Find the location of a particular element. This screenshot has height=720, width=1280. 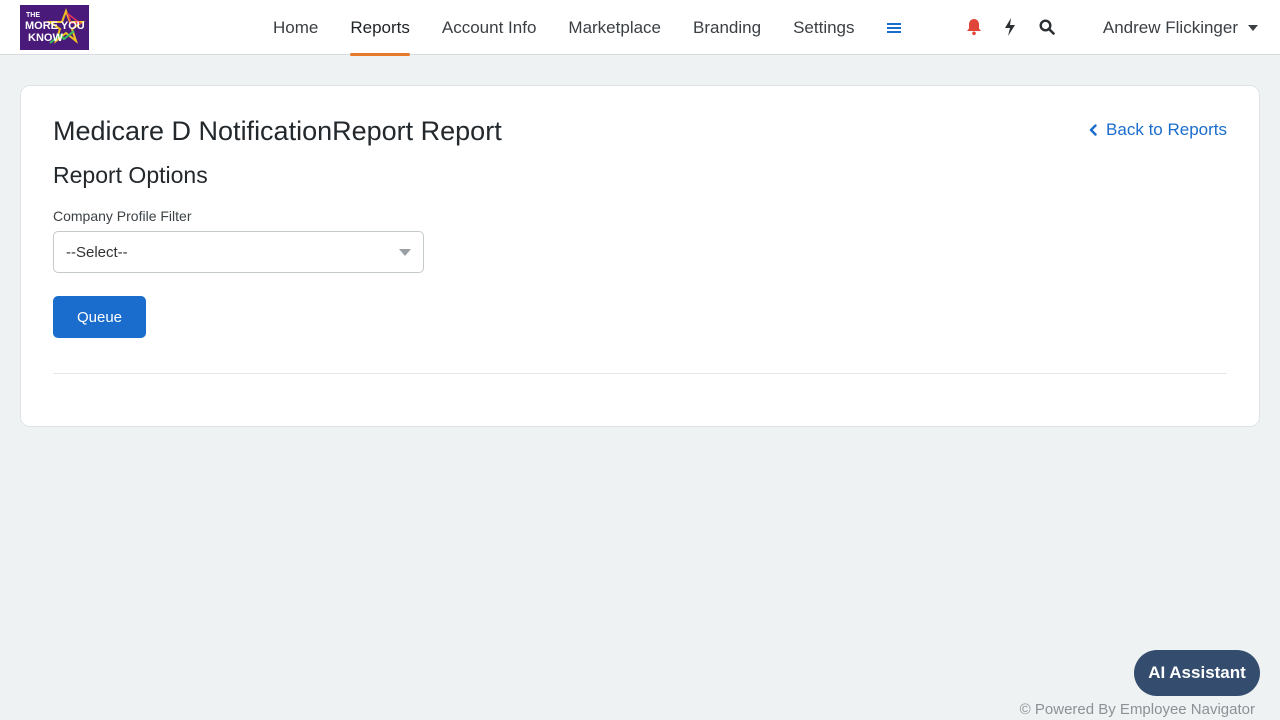

caret-down-icon is located at coordinates (1253, 27).